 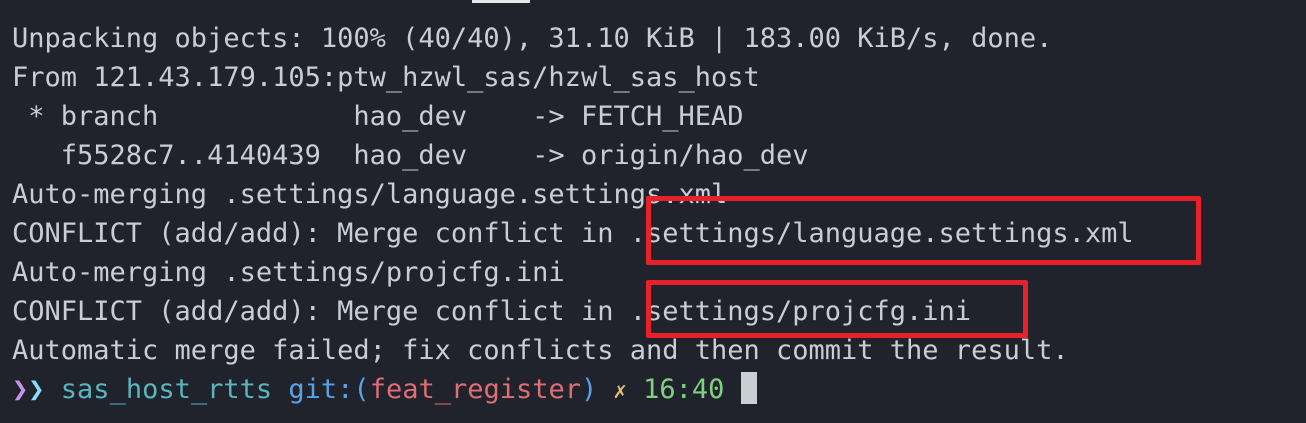 I want to click on prompt-branch-name: feat_register, so click(x=475, y=389).